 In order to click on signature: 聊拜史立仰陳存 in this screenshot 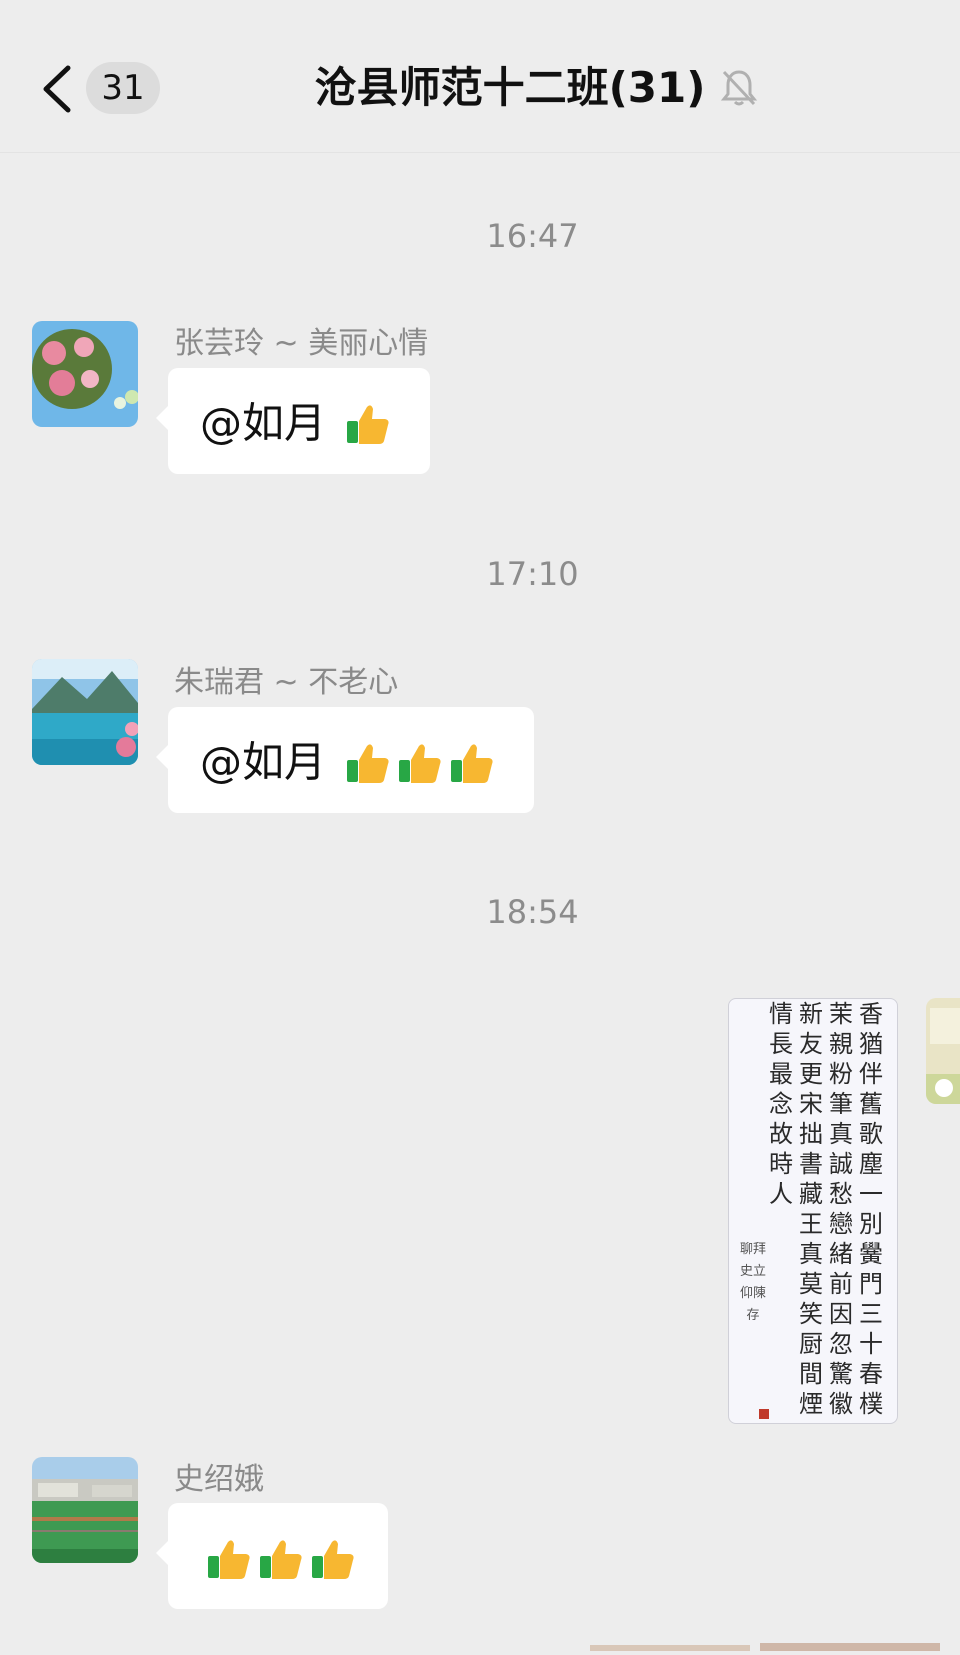, I will do `click(752, 1282)`.